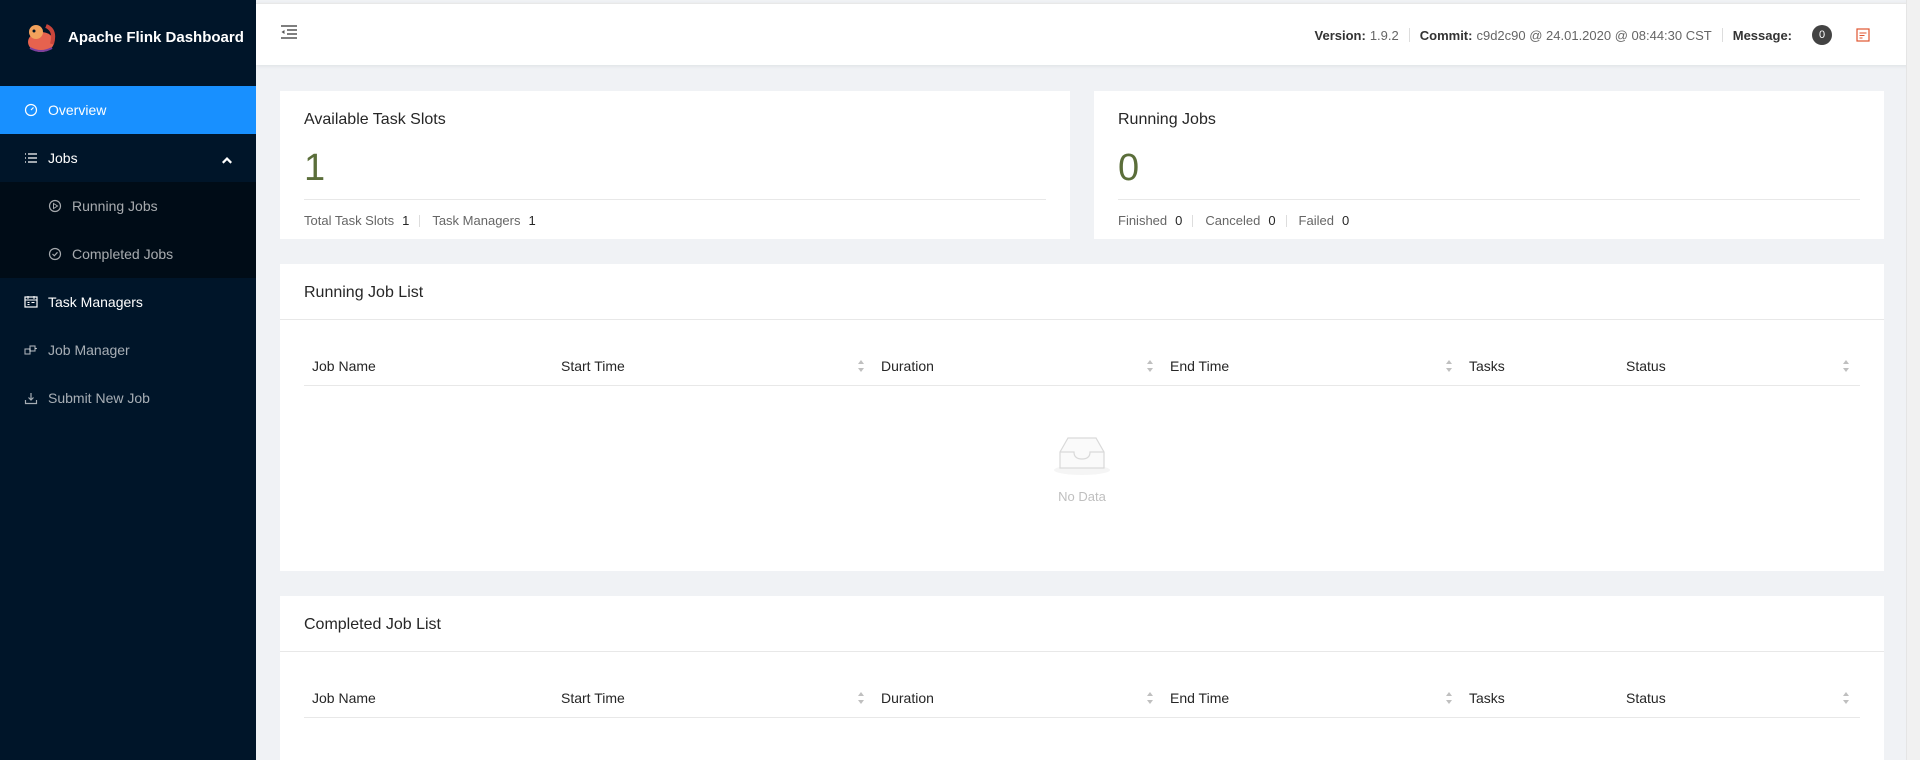  Describe the element at coordinates (95, 302) in the screenshot. I see `sidebar-item-label: Task Managers` at that location.